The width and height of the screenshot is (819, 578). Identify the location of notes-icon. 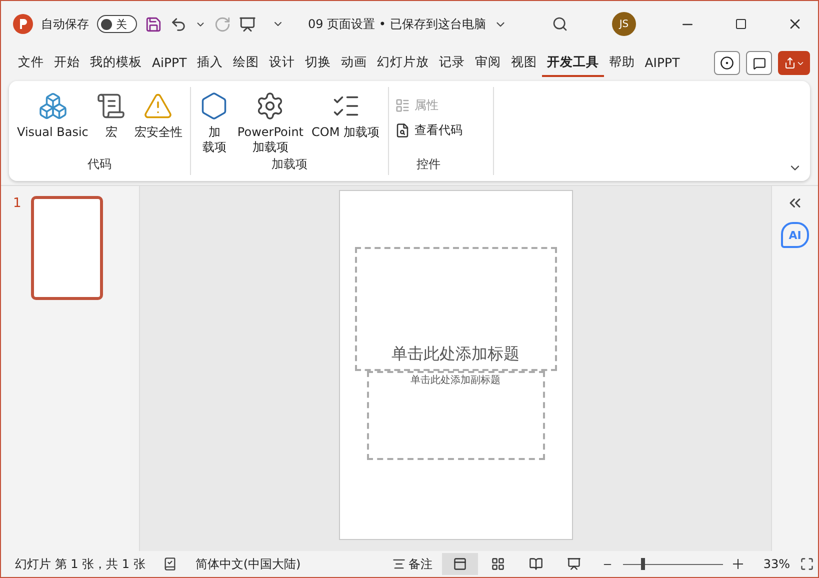
(399, 564).